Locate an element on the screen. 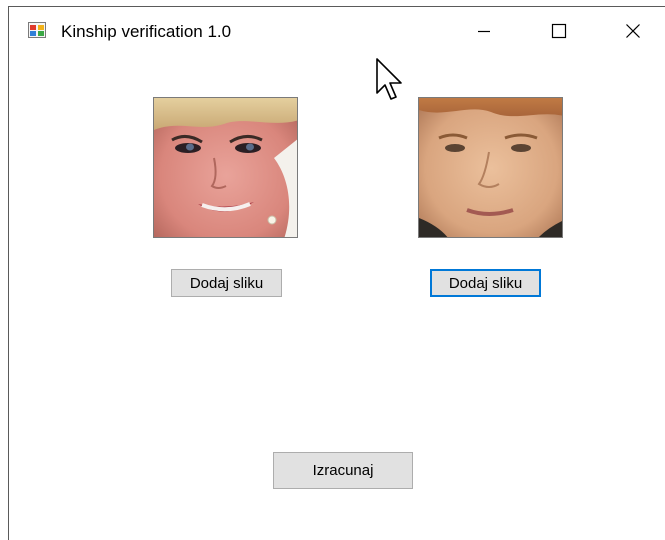  add-image-button-right: Dodaj sliku is located at coordinates (485, 283).